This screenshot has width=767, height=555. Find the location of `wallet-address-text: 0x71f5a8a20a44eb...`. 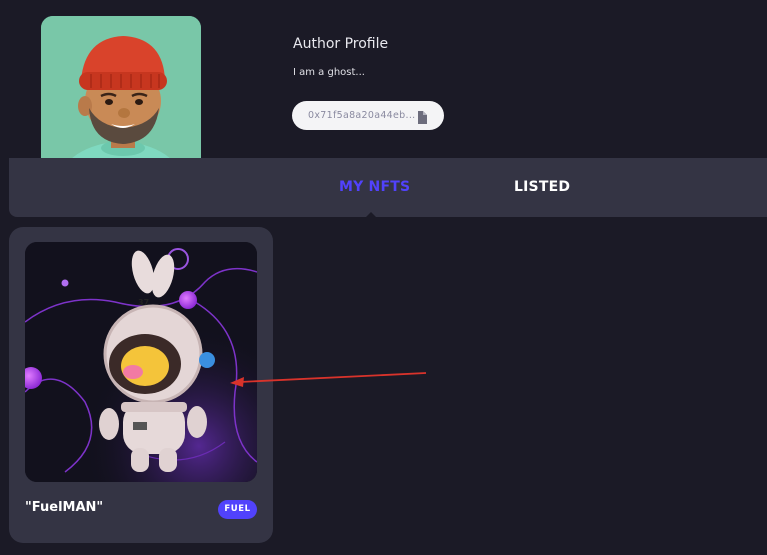

wallet-address-text: 0x71f5a8a20a44eb... is located at coordinates (362, 115).